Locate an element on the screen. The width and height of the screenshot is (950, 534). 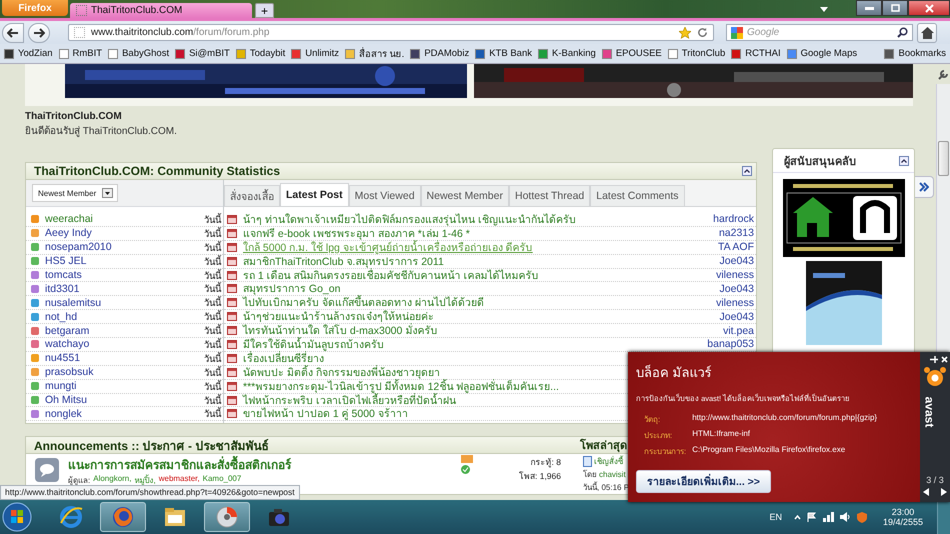
brand-name: avast is located at coordinates (929, 412).